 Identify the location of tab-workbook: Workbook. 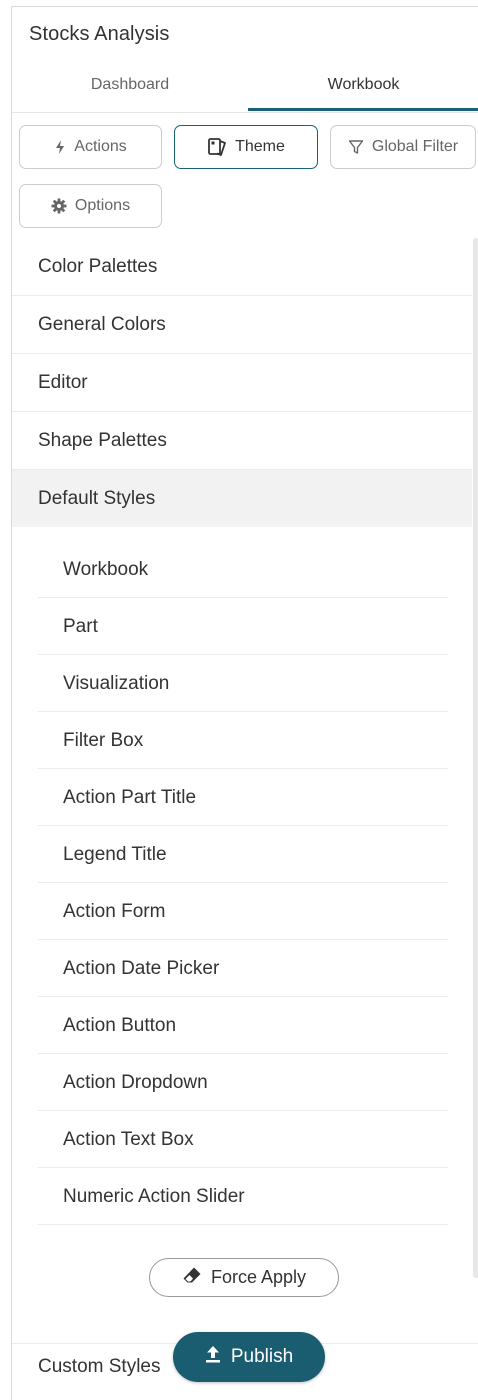
(363, 87).